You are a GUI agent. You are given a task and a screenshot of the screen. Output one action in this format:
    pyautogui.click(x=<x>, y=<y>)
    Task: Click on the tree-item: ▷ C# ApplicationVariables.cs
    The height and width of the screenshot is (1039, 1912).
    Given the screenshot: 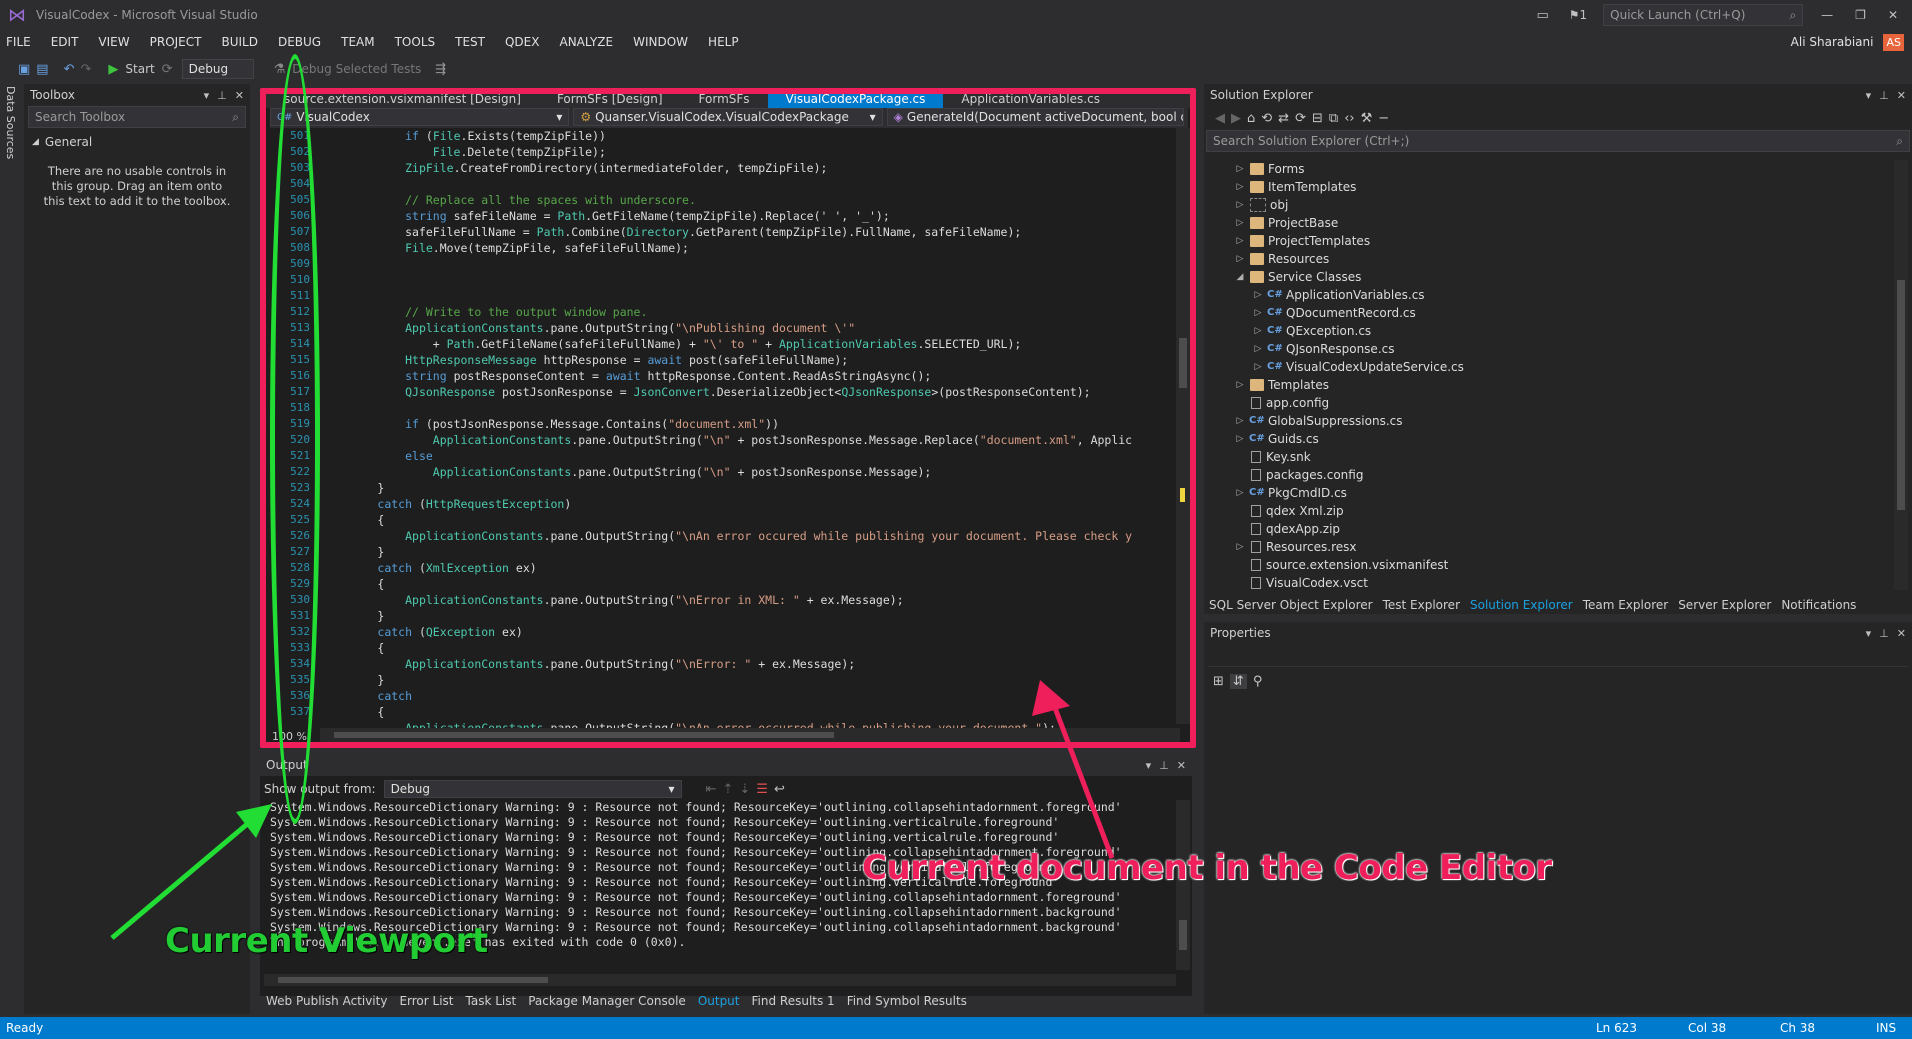 What is the action you would take?
    pyautogui.click(x=1573, y=295)
    